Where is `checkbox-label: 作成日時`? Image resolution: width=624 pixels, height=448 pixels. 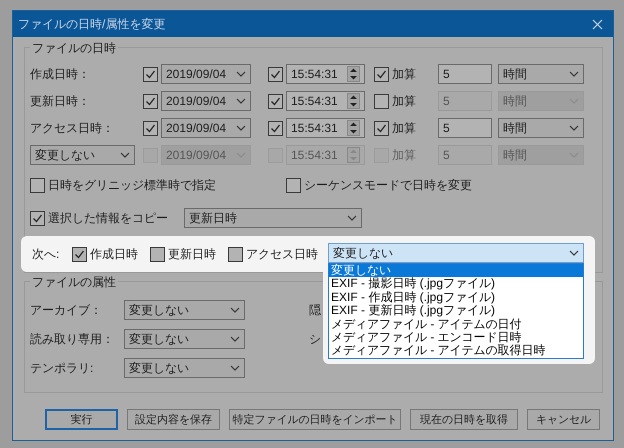 checkbox-label: 作成日時 is located at coordinates (114, 254).